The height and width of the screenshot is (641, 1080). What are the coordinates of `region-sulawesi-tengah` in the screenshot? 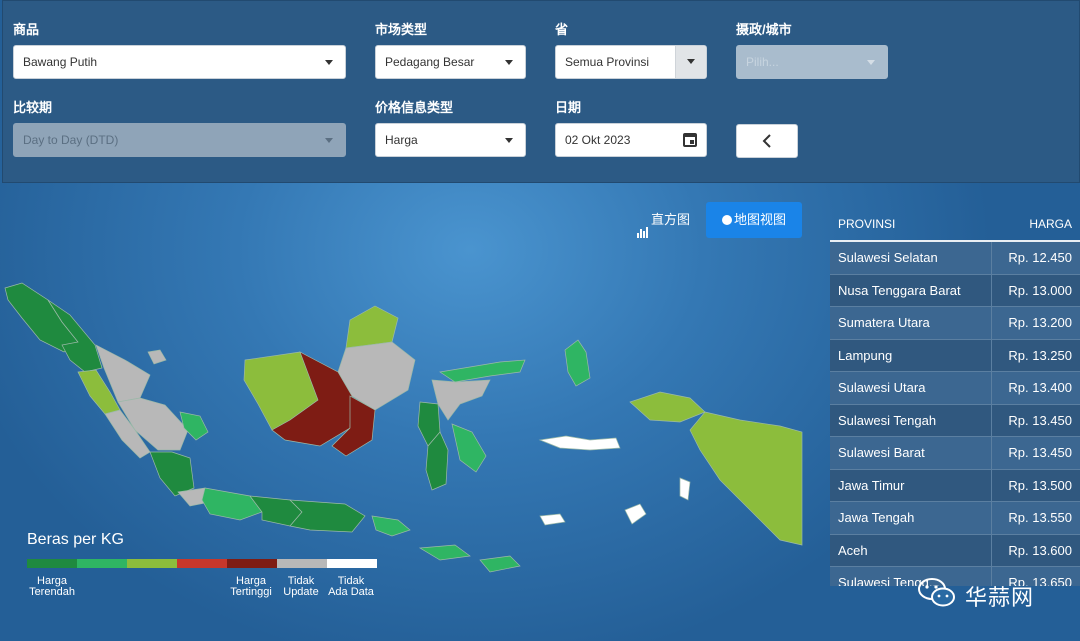 It's located at (461, 400).